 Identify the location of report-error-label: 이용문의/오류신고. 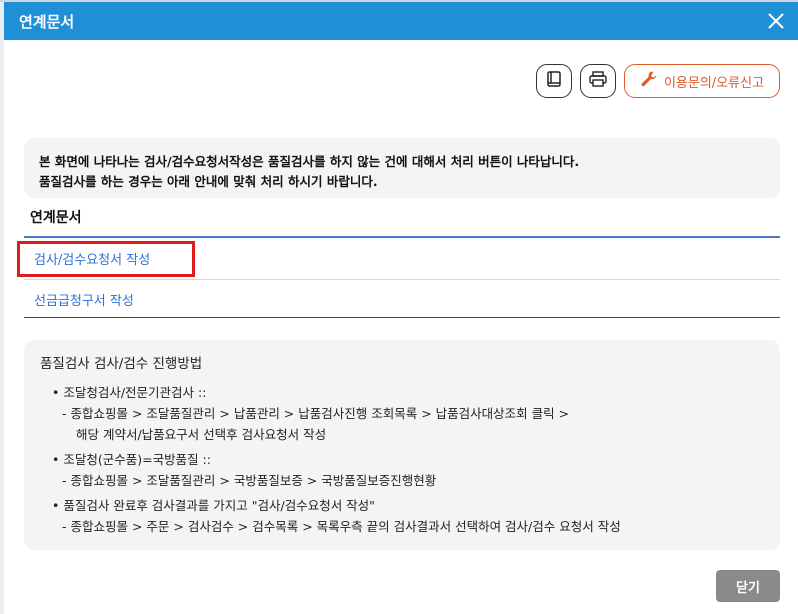
(714, 83).